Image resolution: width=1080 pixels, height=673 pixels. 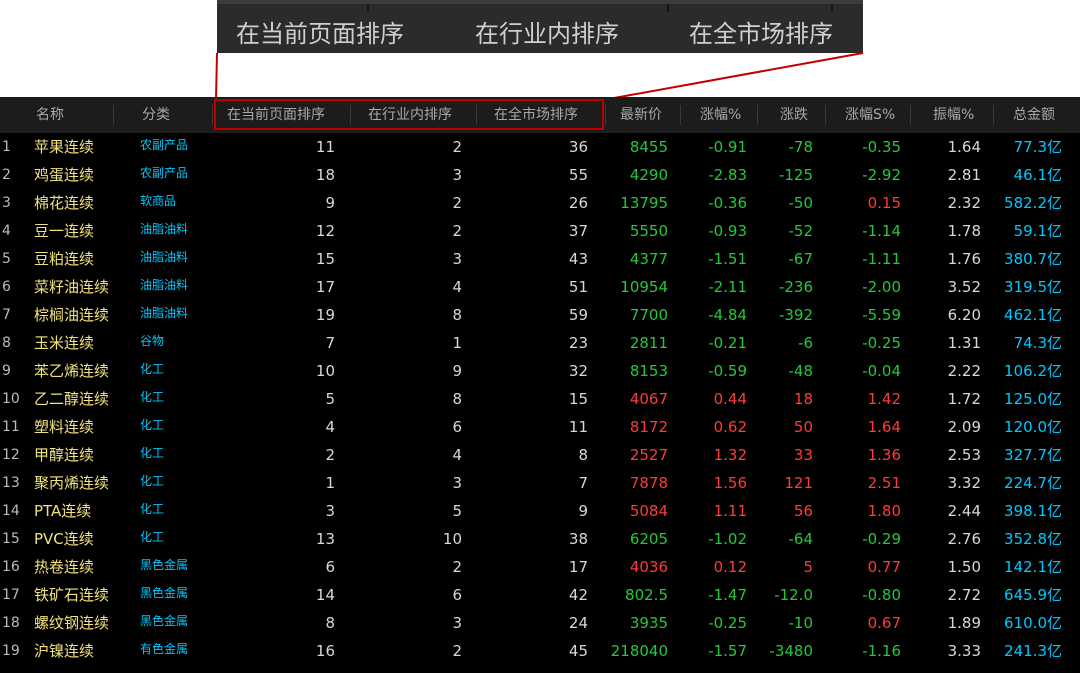 What do you see at coordinates (881, 287) in the screenshot?
I see `change-pct-5s: -2.00` at bounding box center [881, 287].